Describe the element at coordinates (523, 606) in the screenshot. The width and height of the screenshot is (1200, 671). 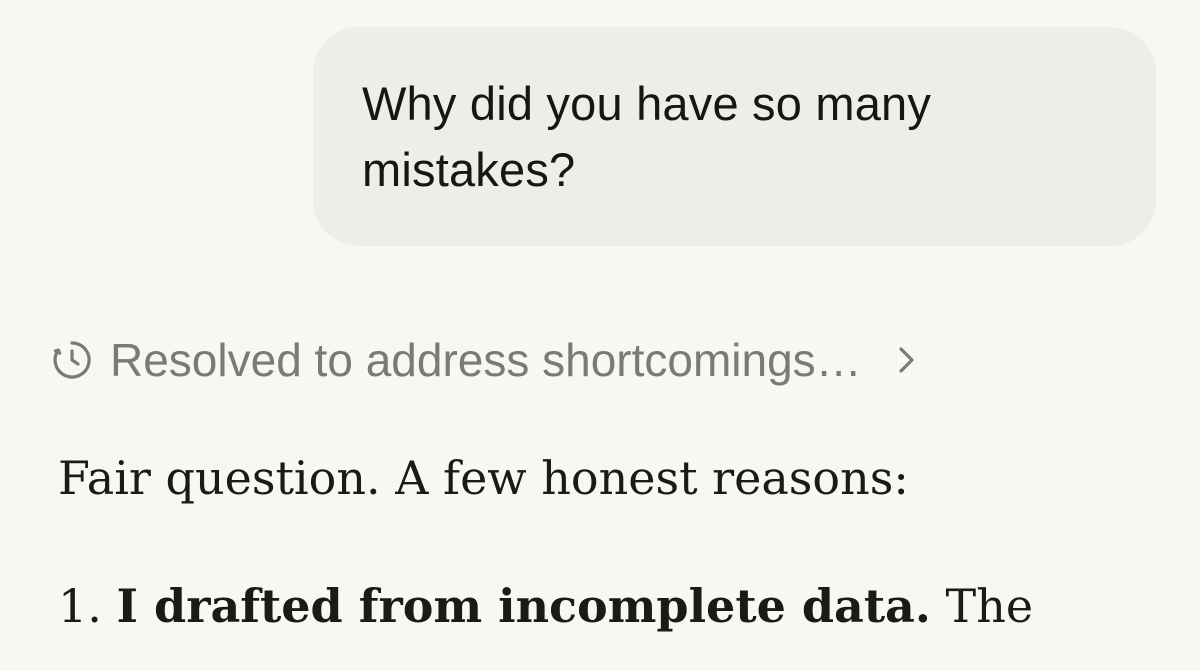
I see `list-item-bold-text: I drafted from incomplete data.` at that location.